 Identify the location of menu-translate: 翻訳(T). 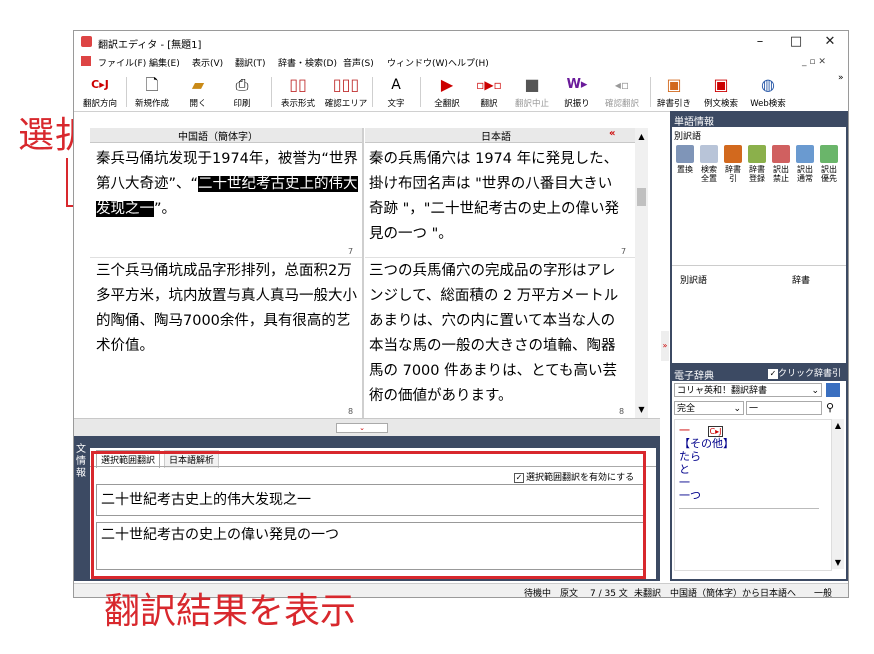
(250, 62).